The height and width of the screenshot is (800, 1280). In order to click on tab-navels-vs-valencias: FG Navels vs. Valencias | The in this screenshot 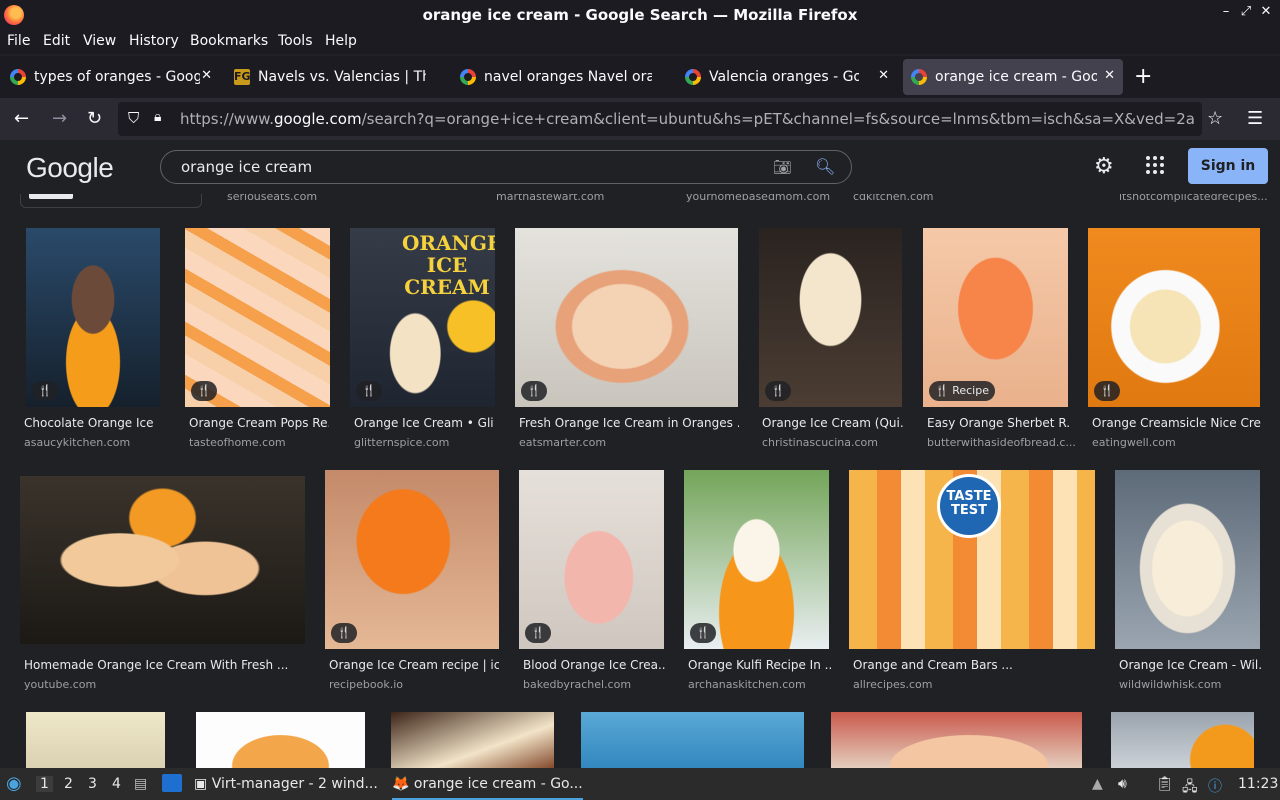, I will do `click(336, 77)`.